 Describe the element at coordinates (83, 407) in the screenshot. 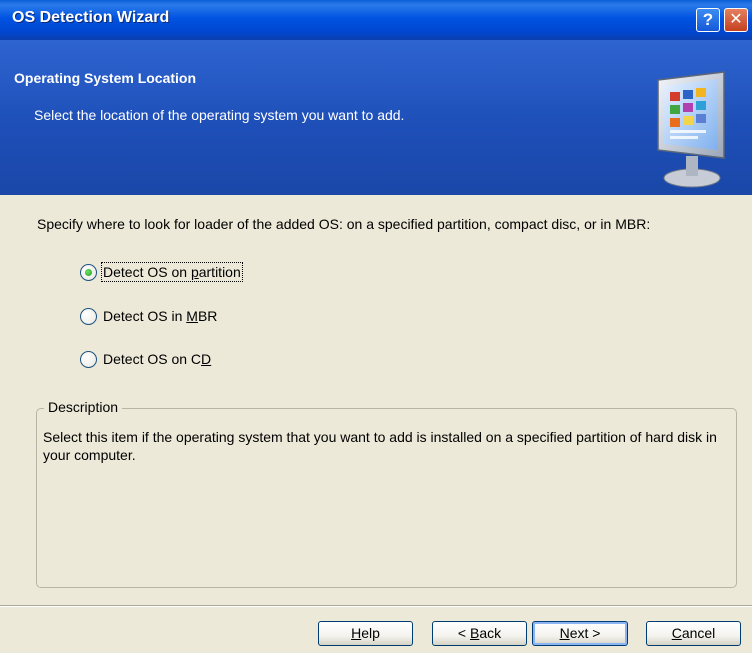

I see `description-legend: Description` at that location.